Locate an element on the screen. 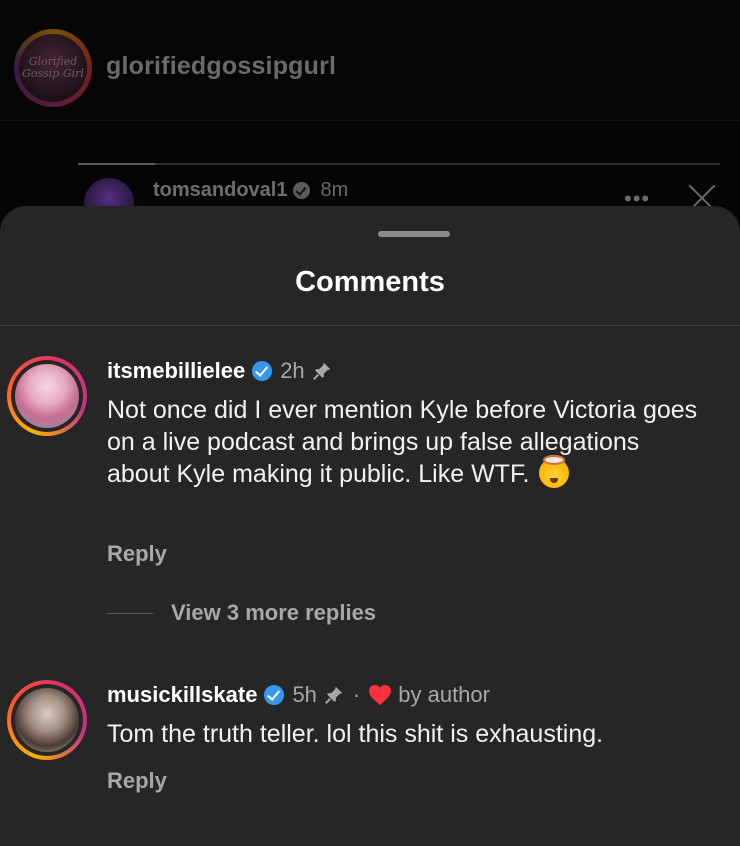 The height and width of the screenshot is (846, 740). sheet-divider is located at coordinates (370, 325).